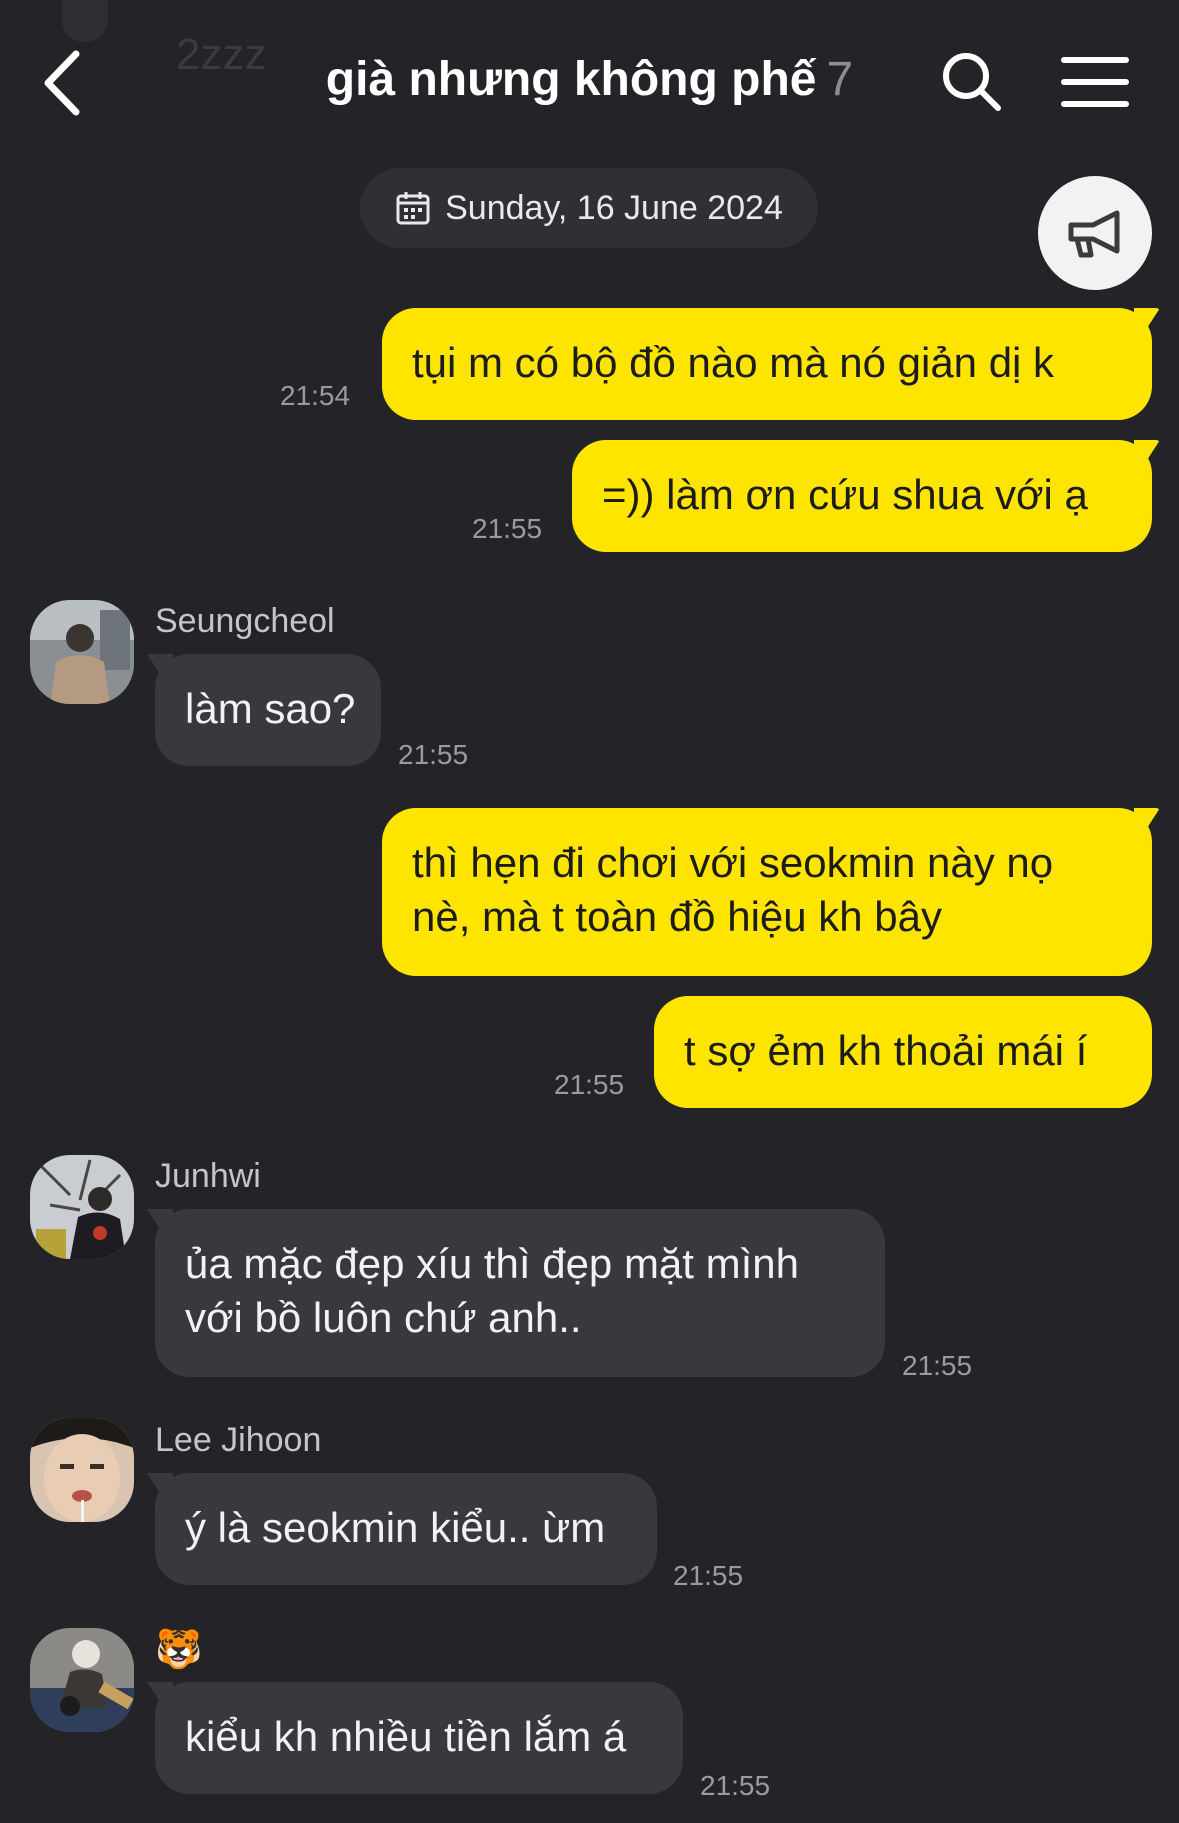  I want to click on message-text: tụi m có bộ đồ nào mà nó giản dị k, so click(733, 362).